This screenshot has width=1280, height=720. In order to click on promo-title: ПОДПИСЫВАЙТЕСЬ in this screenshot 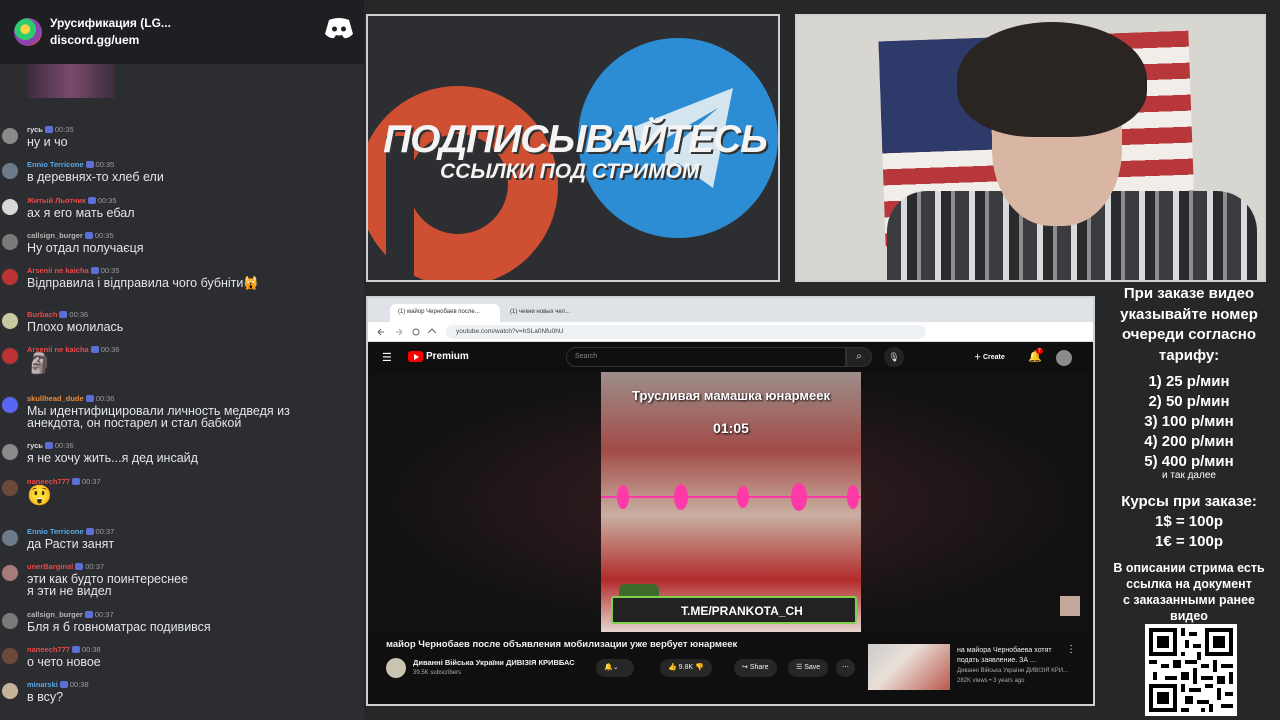, I will do `click(575, 139)`.